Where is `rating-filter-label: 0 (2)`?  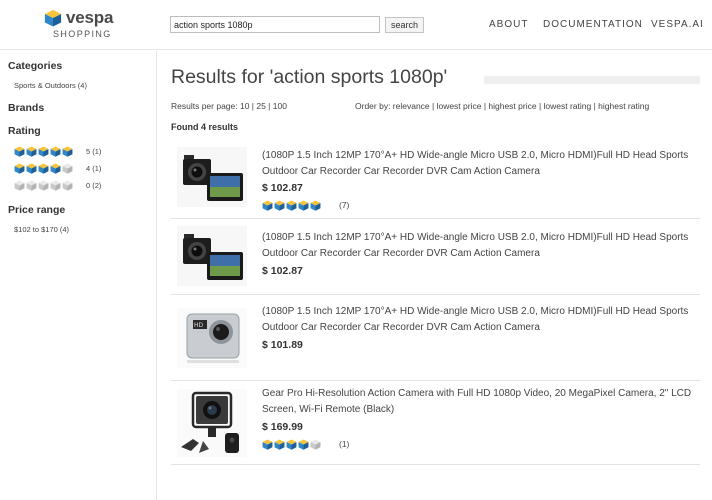
rating-filter-label: 0 (2) is located at coordinates (94, 185).